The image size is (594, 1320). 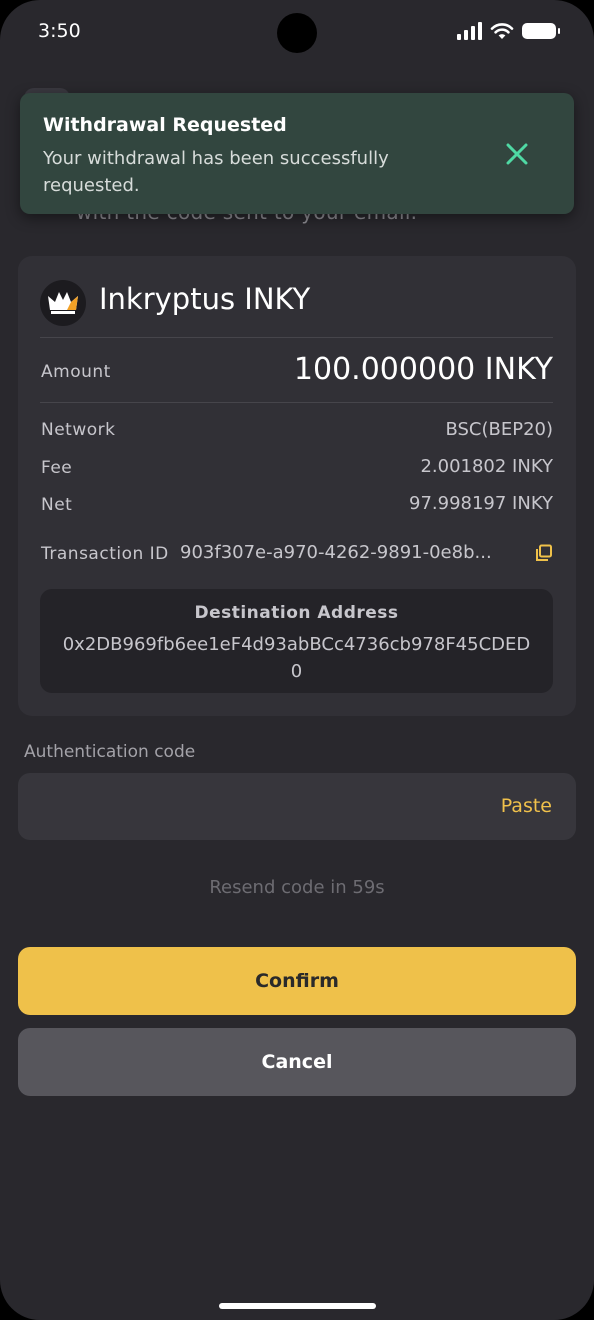 What do you see at coordinates (105, 554) in the screenshot?
I see `transaction-id-label: Transaction ID` at bounding box center [105, 554].